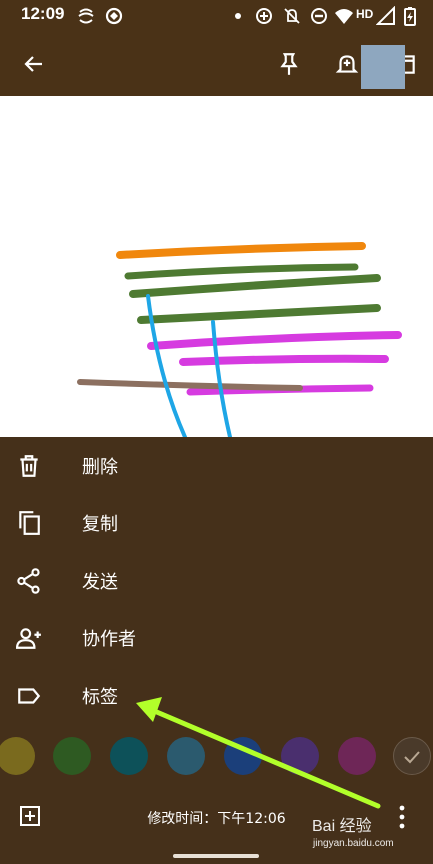  What do you see at coordinates (353, 843) in the screenshot?
I see `watermark-url: jingyan.baidu.com` at bounding box center [353, 843].